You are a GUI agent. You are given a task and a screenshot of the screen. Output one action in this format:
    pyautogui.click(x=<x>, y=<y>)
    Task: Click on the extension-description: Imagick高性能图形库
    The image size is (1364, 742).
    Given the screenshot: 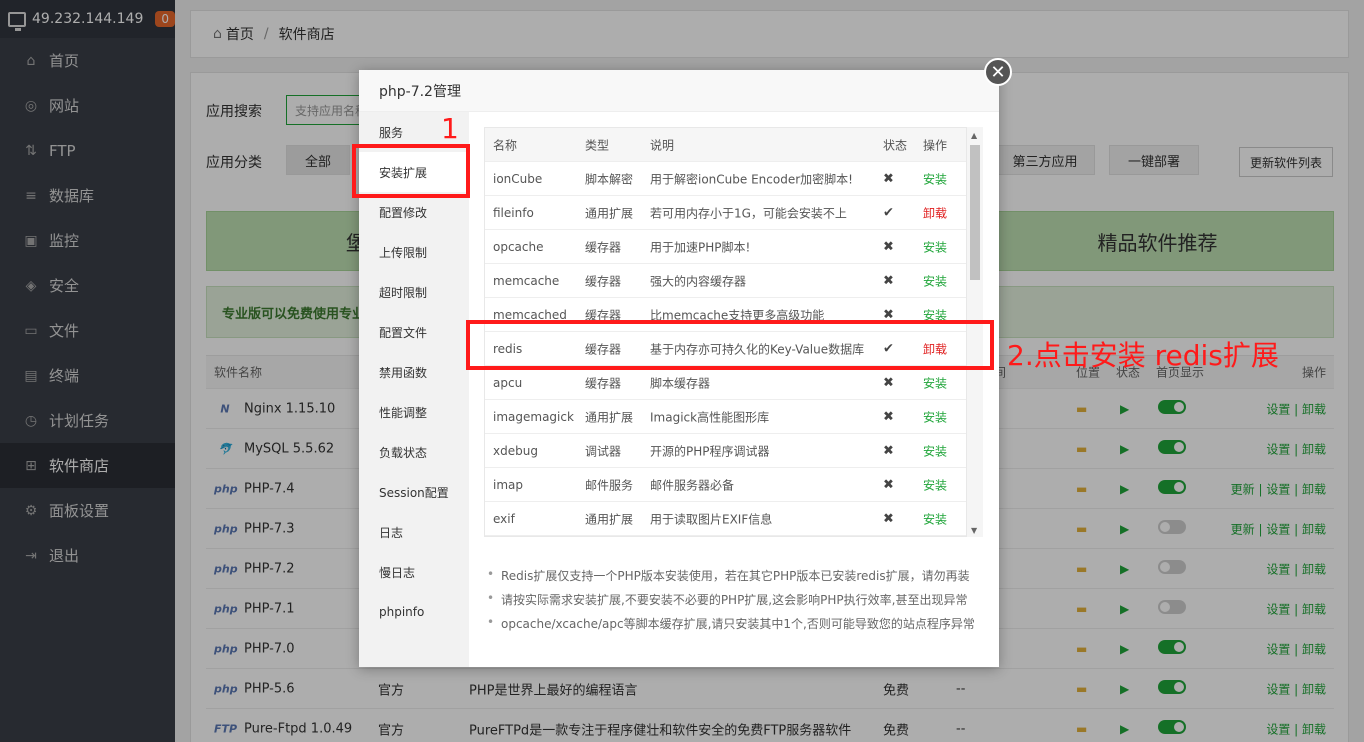 What is the action you would take?
    pyautogui.click(x=710, y=417)
    